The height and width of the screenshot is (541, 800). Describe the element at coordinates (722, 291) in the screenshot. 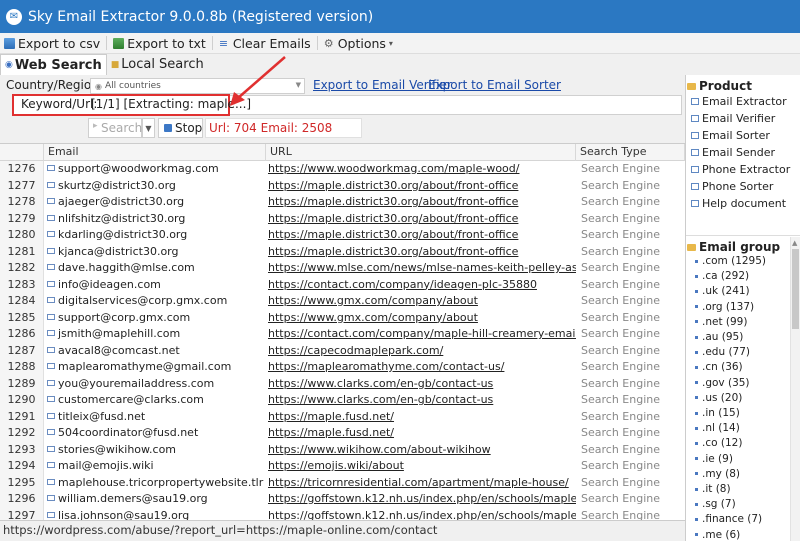

I see `email-group-item: .uk (241)` at that location.